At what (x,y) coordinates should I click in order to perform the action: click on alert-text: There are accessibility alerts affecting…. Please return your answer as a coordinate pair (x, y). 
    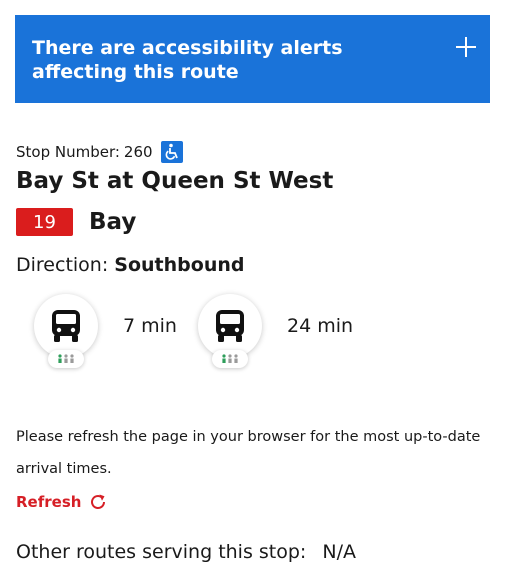
    Looking at the image, I should click on (187, 60).